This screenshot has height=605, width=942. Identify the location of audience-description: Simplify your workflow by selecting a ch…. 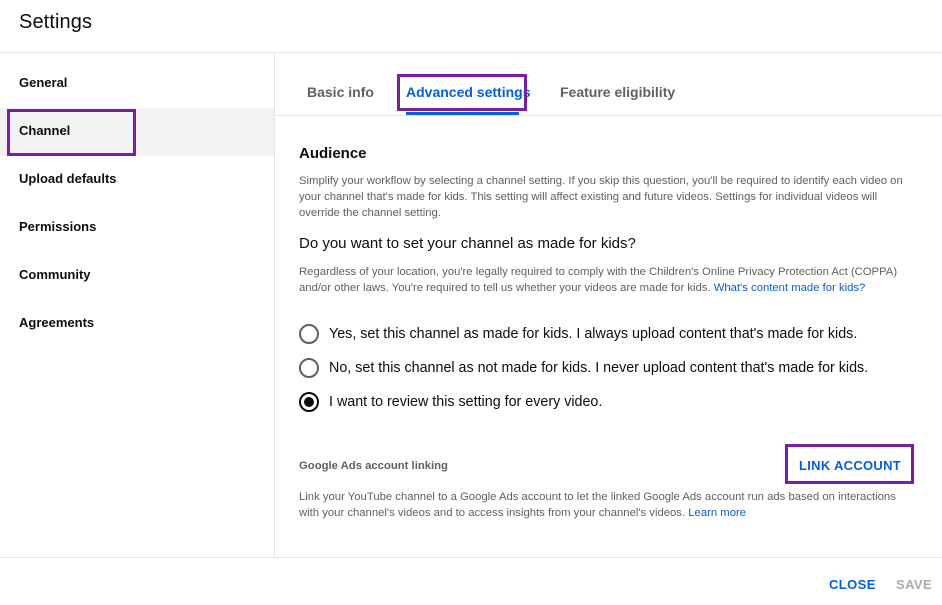
(601, 197).